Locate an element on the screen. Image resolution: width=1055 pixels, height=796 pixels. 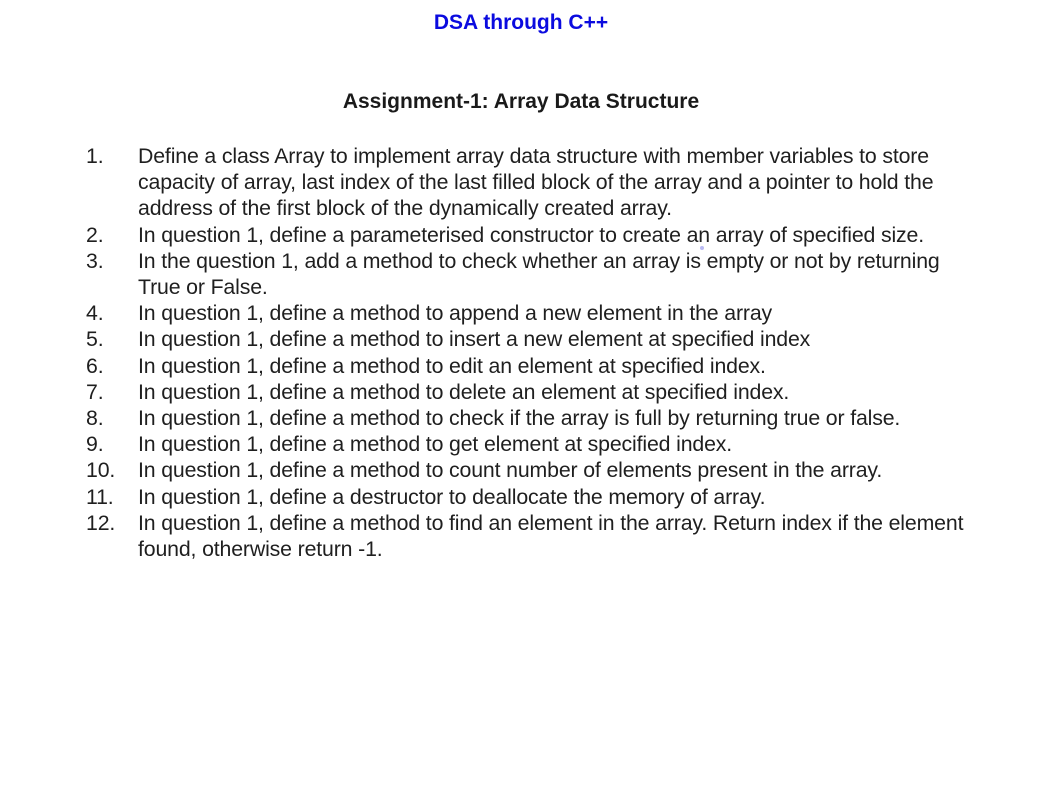
cursor-dot-icon is located at coordinates (702, 248).